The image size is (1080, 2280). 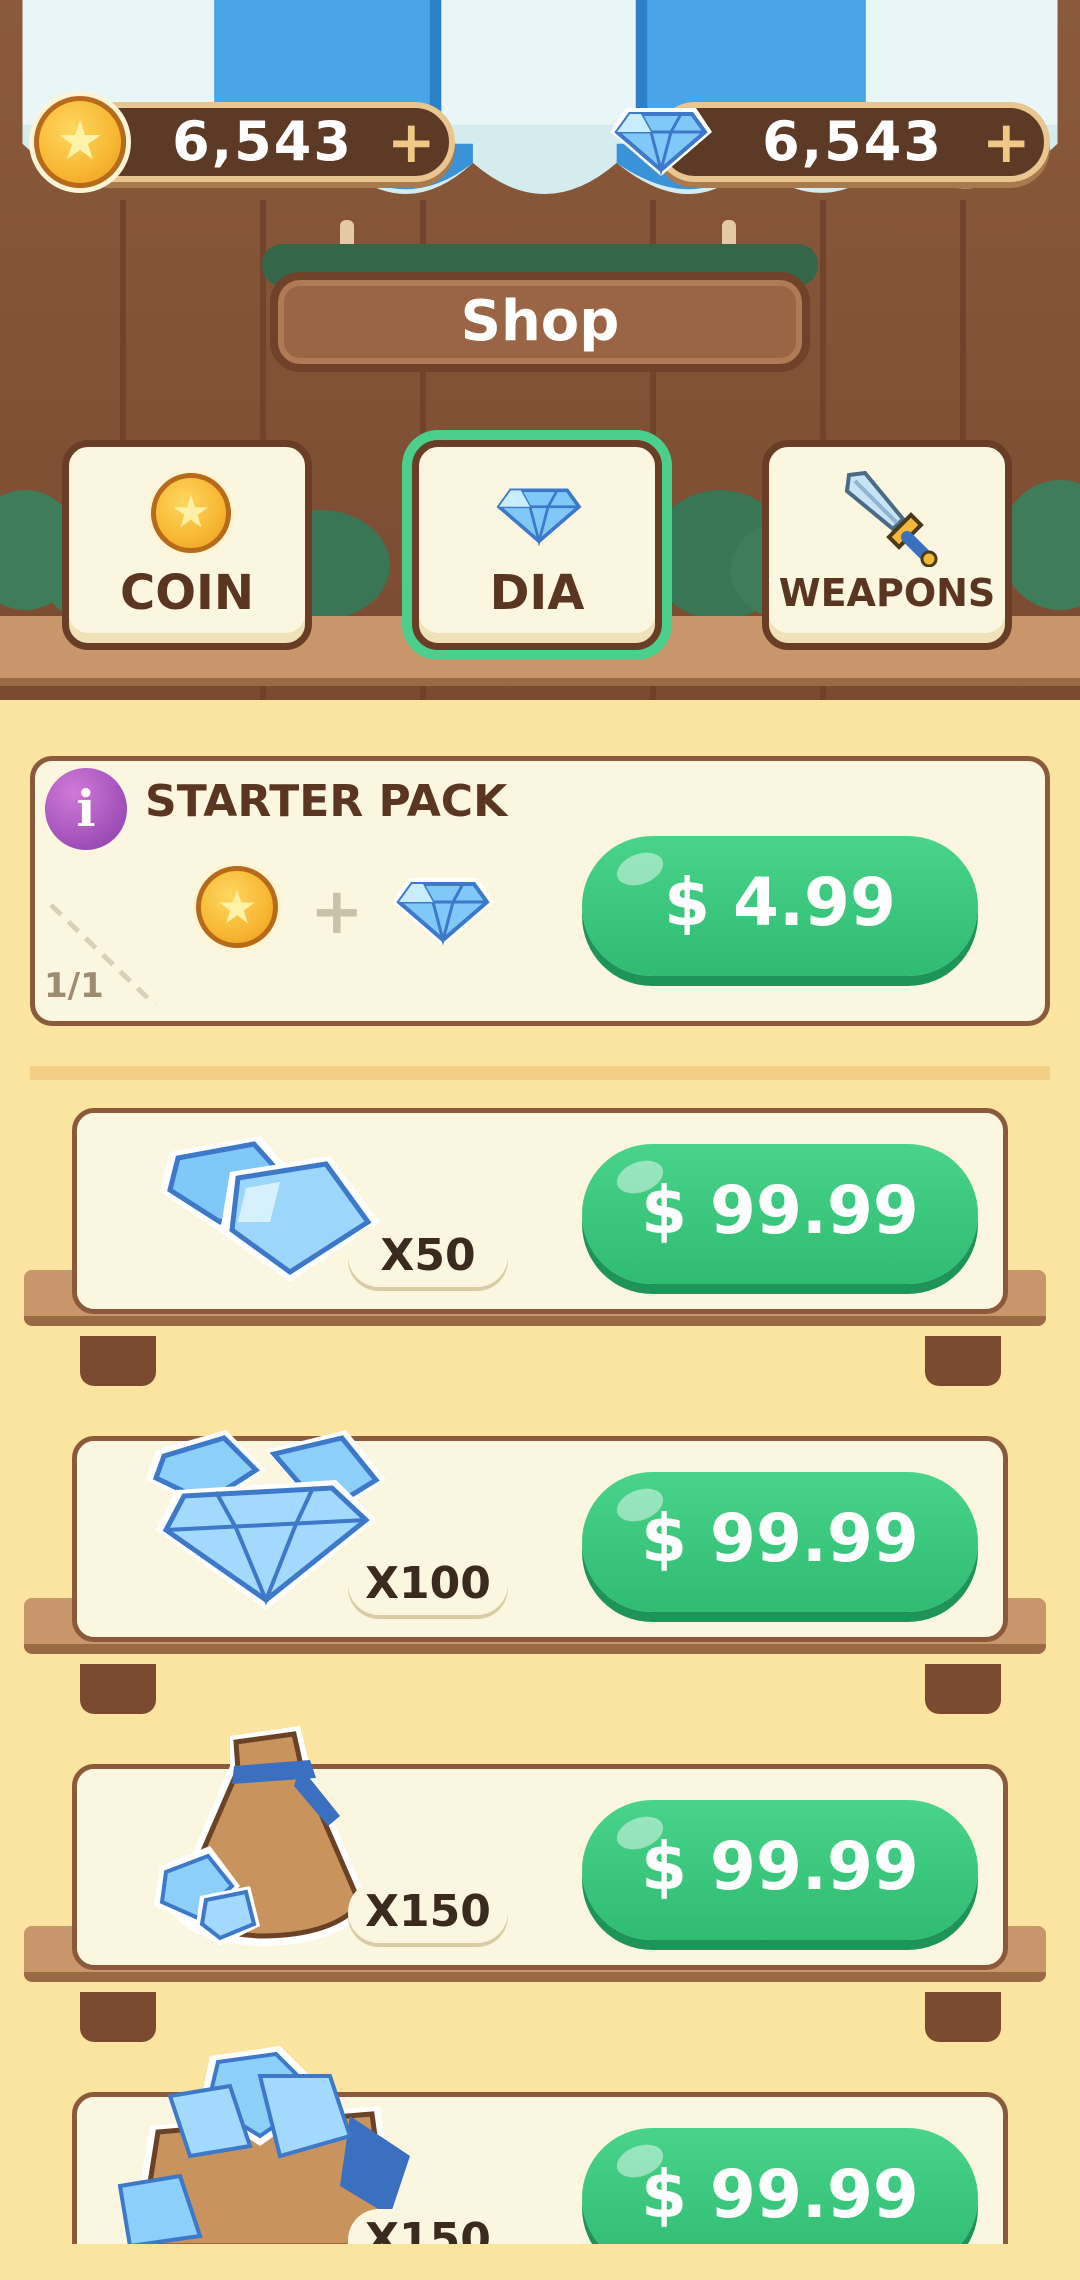 I want to click on product-quantity-badge: X50, so click(x=428, y=1256).